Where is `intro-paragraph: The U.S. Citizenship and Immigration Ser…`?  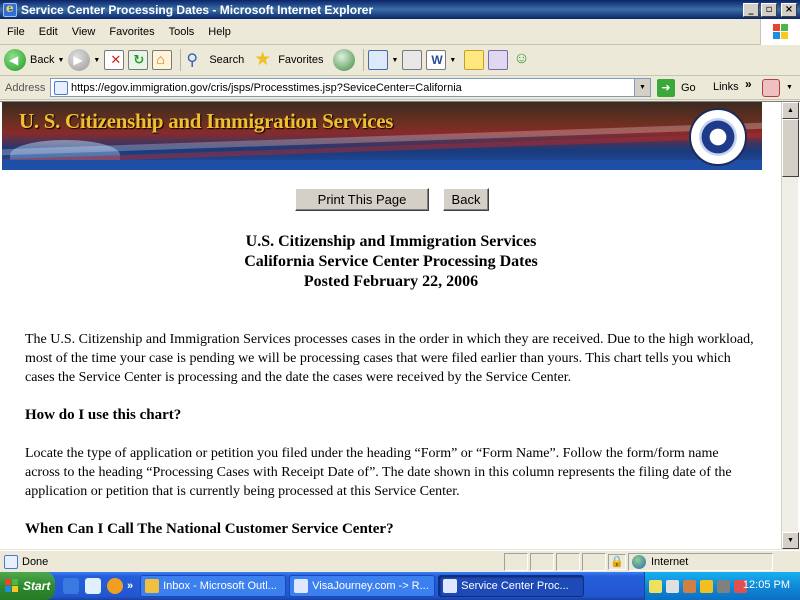 intro-paragraph: The U.S. Citizenship and Immigration Ser… is located at coordinates (389, 358).